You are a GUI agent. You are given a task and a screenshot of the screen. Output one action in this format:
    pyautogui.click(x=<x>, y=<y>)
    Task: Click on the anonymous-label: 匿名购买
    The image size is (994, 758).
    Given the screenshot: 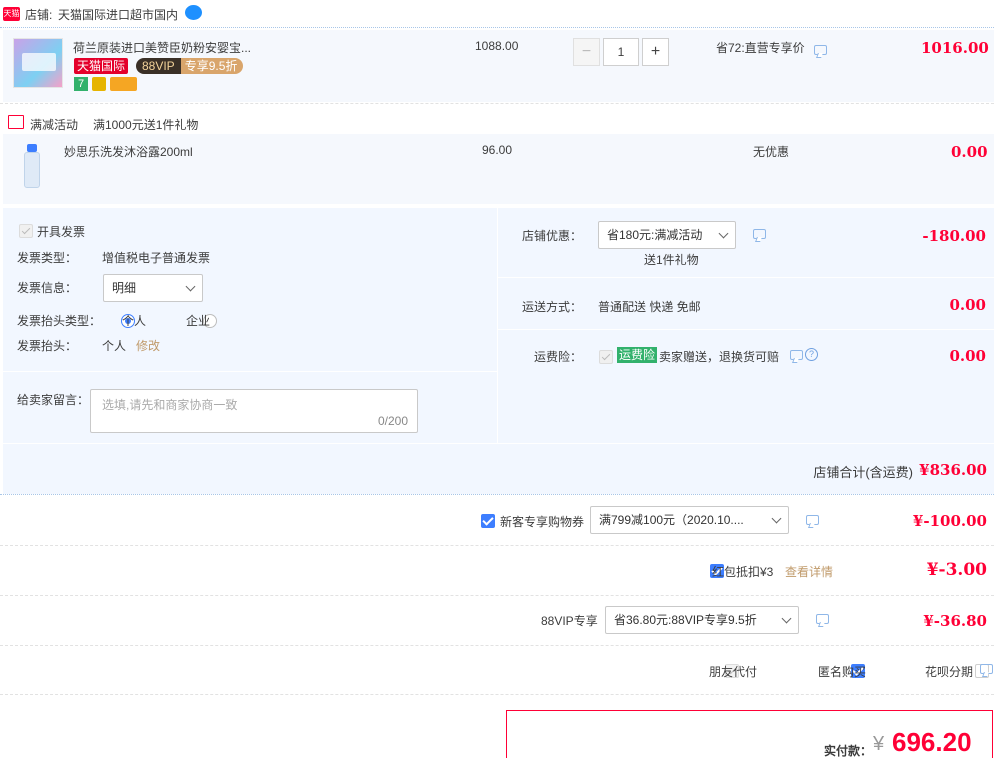 What is the action you would take?
    pyautogui.click(x=842, y=672)
    